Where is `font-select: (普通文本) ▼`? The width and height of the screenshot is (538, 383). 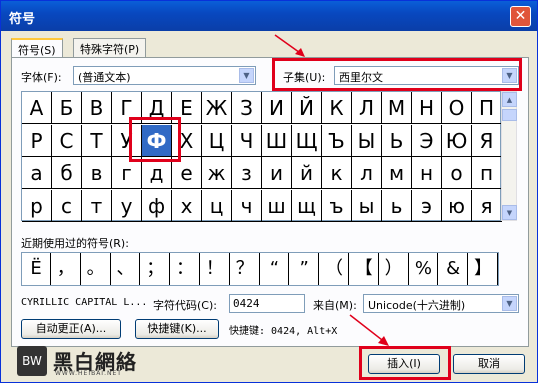 font-select: (普通文本) ▼ is located at coordinates (164, 75).